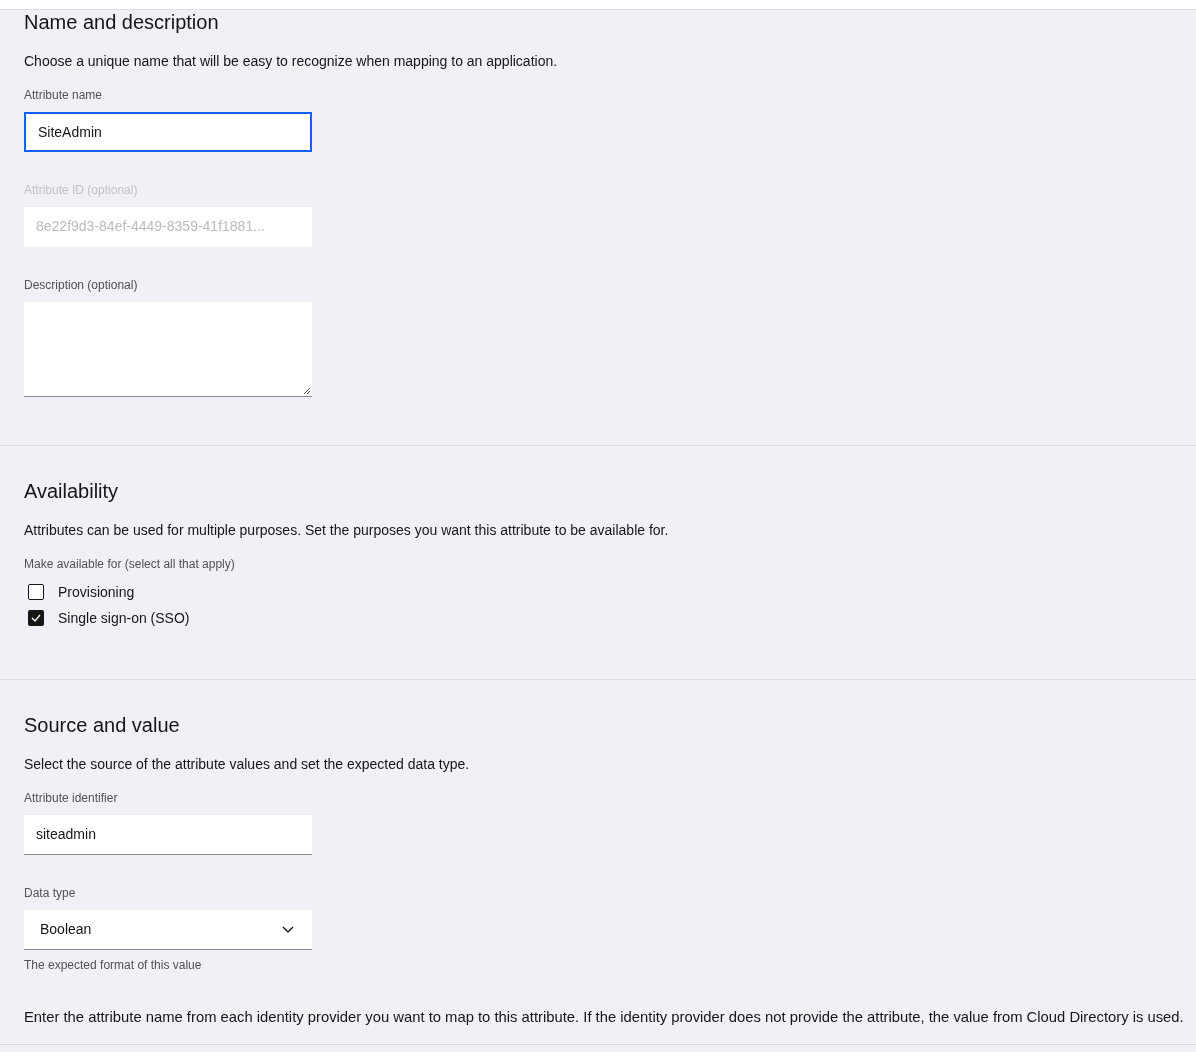 This screenshot has height=1052, width=1196. I want to click on textarea-field, so click(168, 349).